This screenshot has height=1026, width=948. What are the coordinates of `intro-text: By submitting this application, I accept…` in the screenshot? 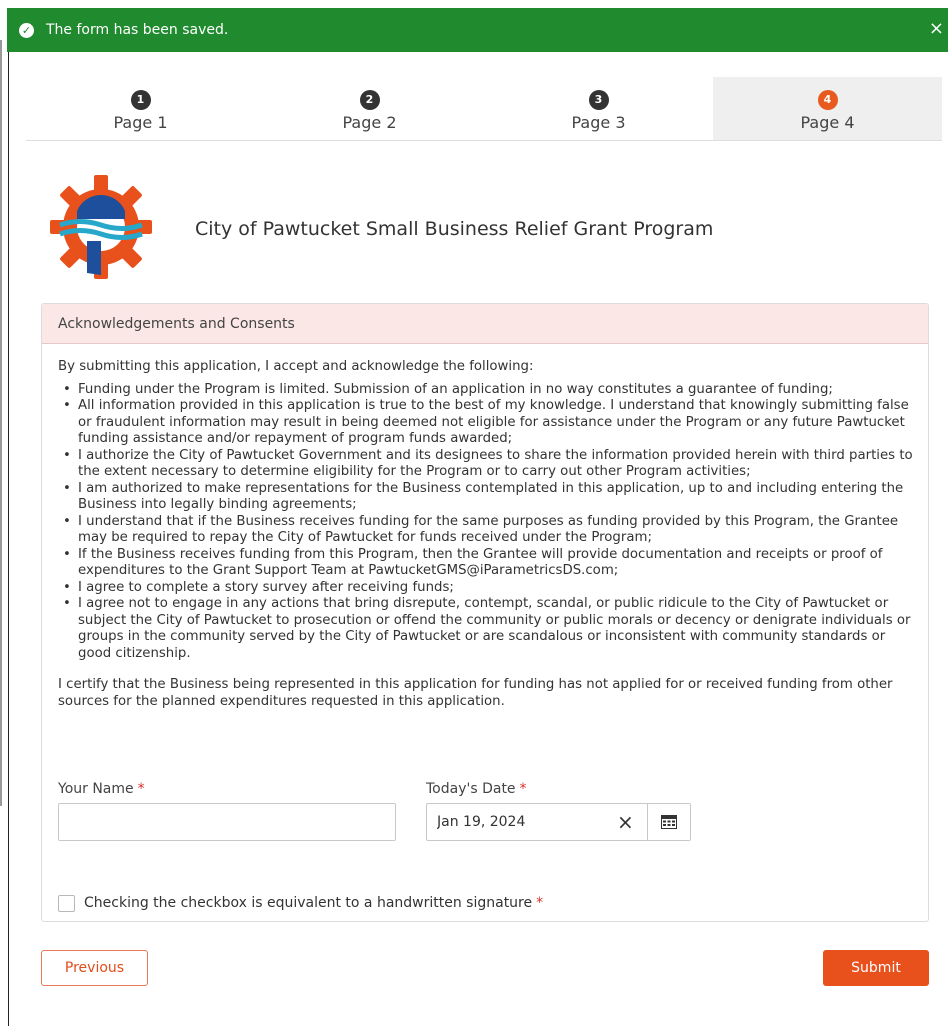 It's located at (296, 366).